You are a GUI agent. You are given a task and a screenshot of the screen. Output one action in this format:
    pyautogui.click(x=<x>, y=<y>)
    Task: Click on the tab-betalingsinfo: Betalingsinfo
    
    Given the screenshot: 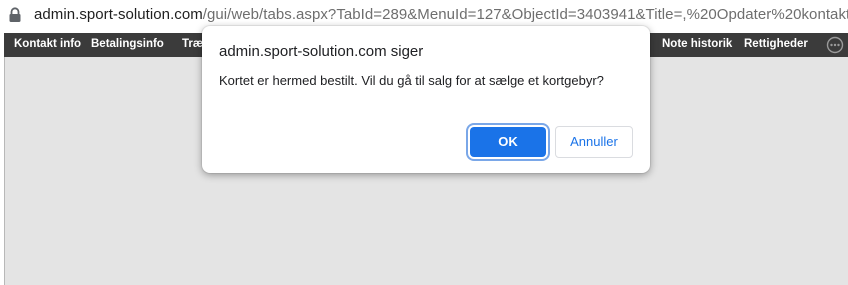 What is the action you would take?
    pyautogui.click(x=127, y=44)
    